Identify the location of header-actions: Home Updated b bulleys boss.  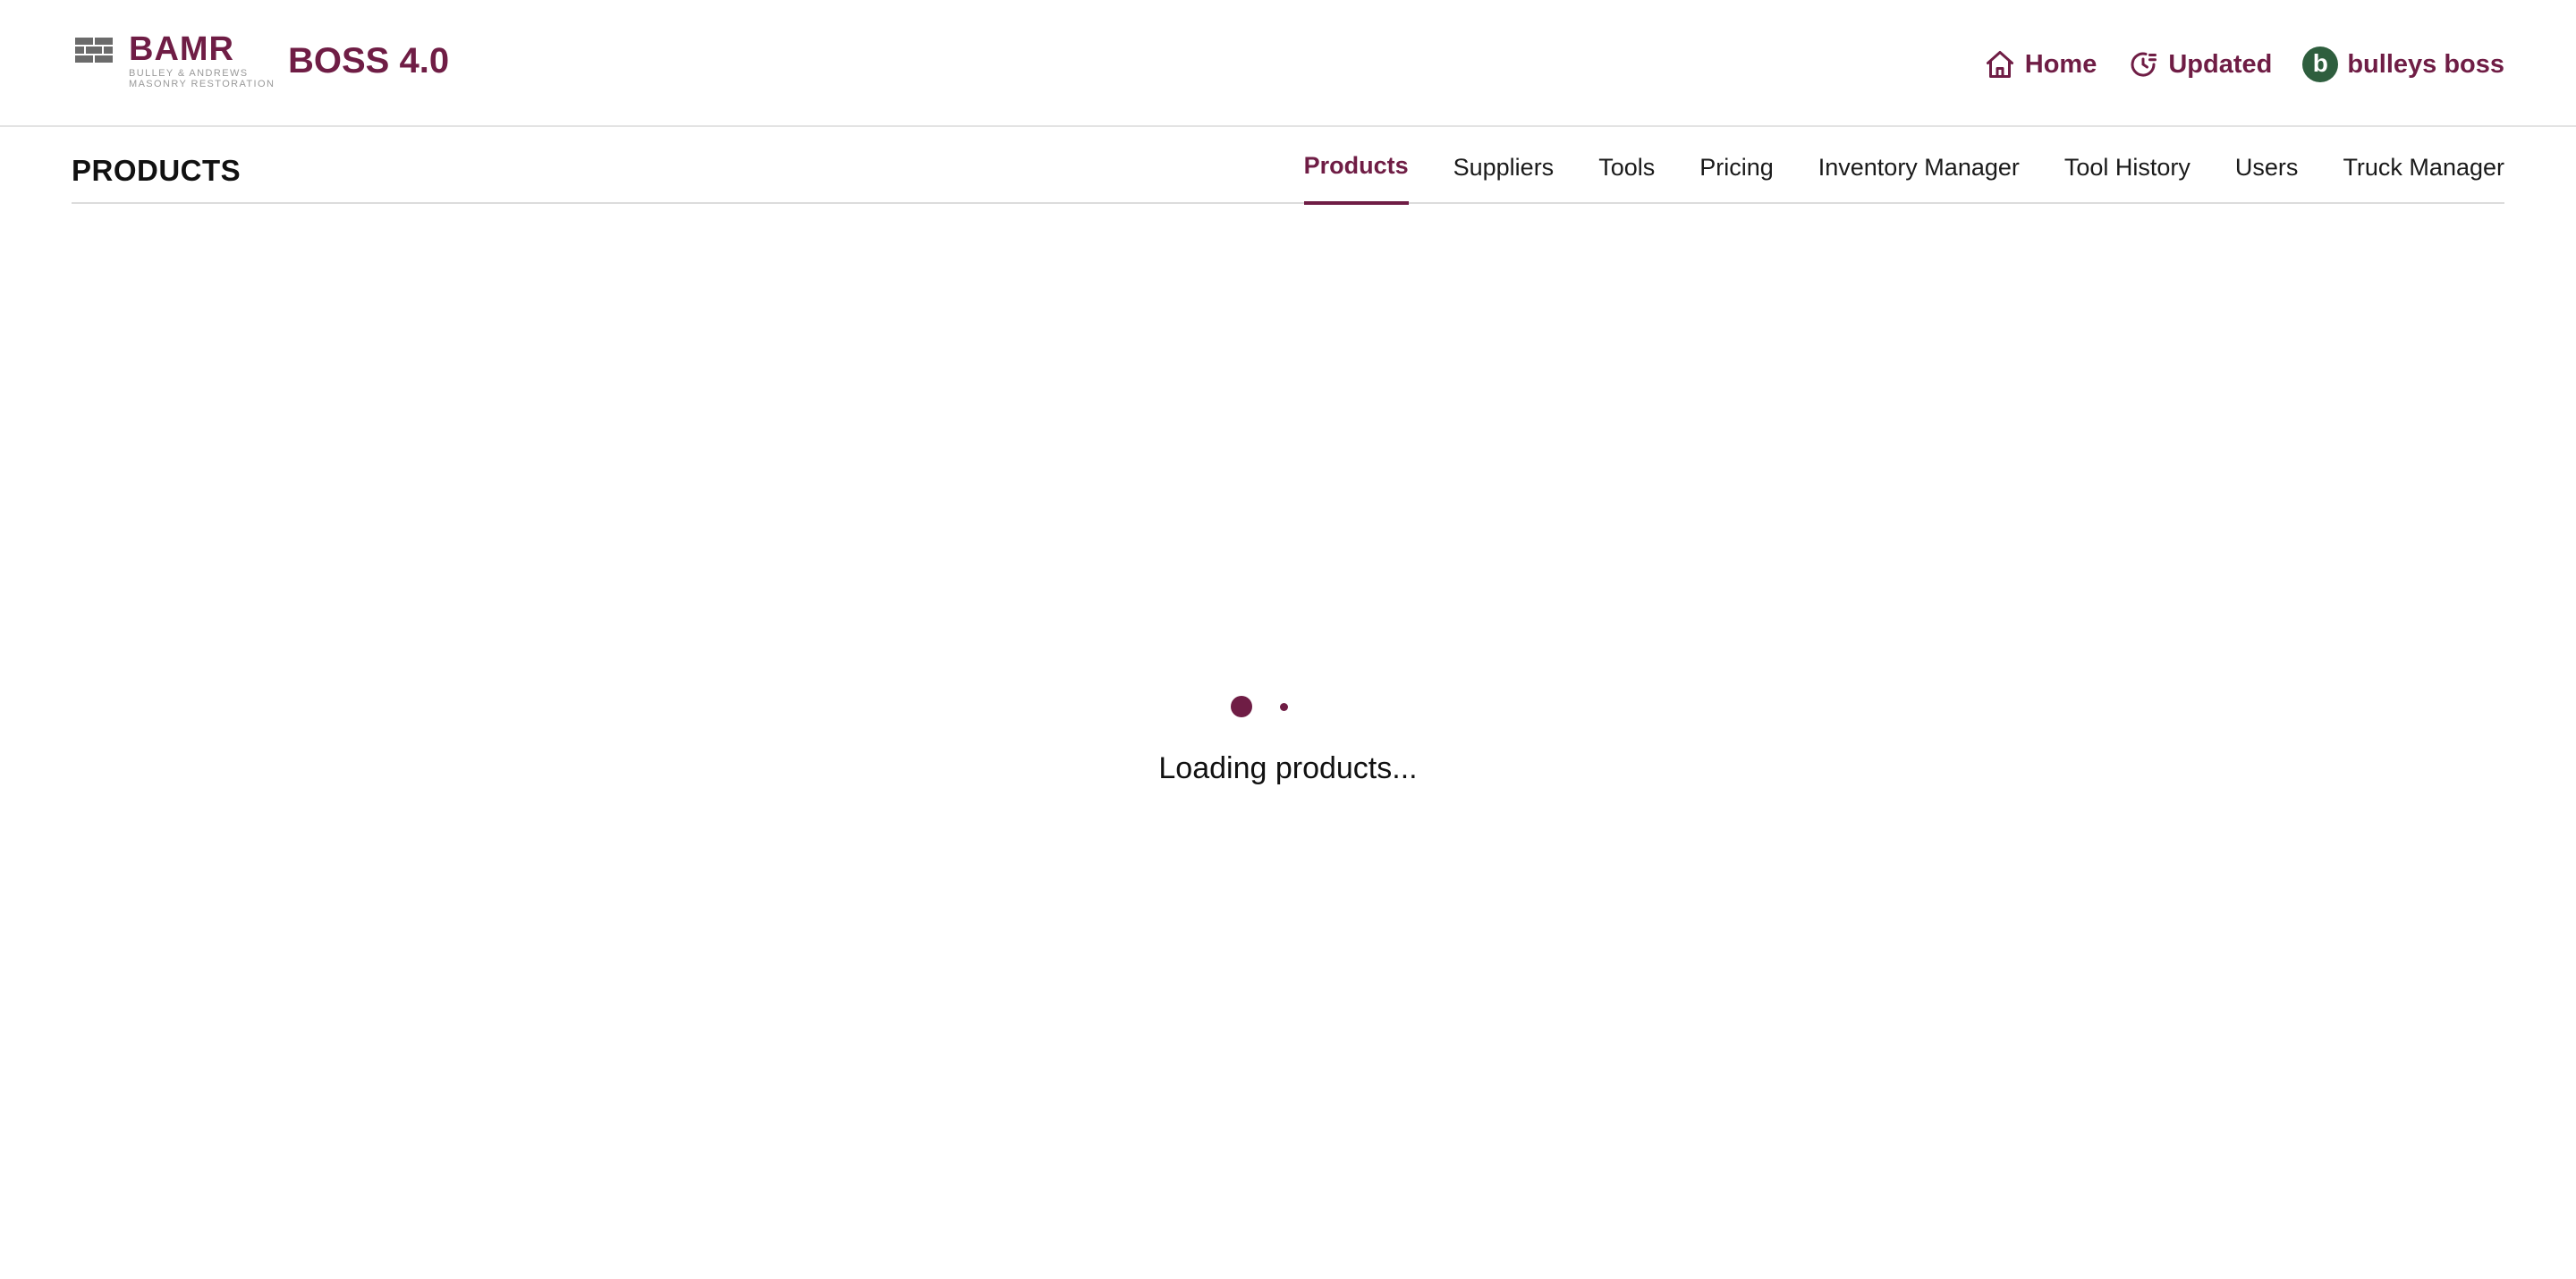
(2228, 64).